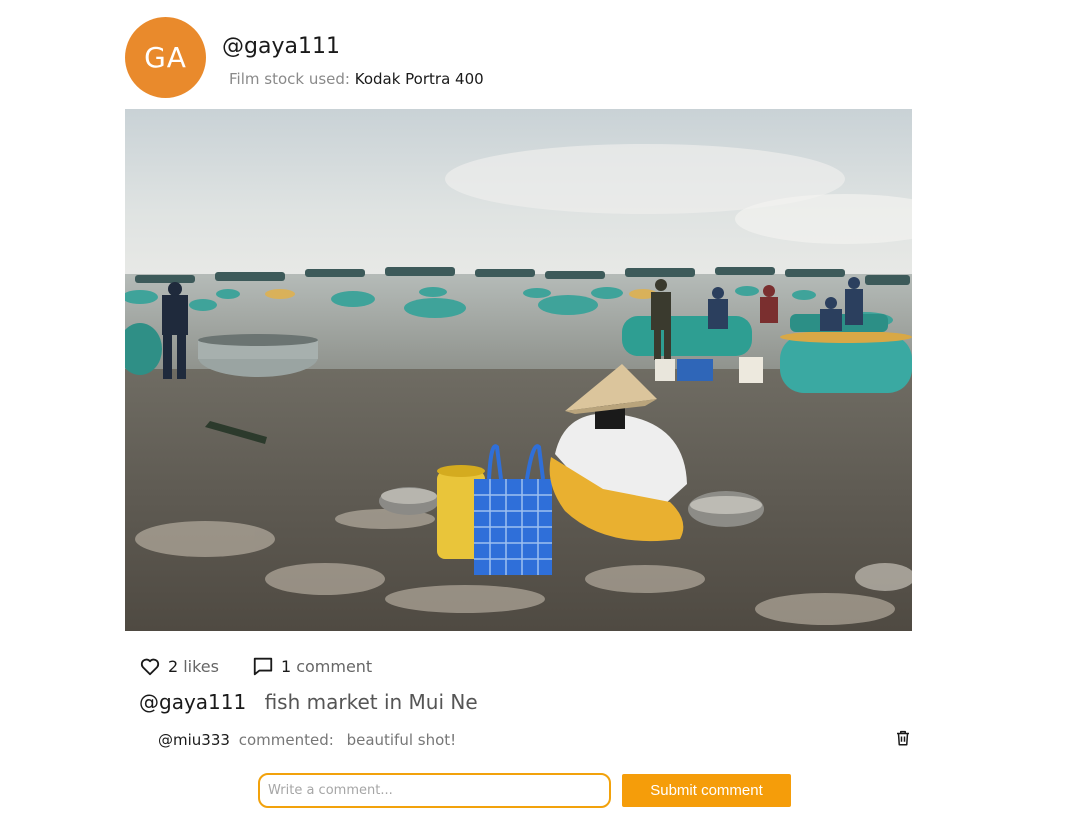  Describe the element at coordinates (371, 702) in the screenshot. I see `caption-text: fish market in Mui Ne` at that location.